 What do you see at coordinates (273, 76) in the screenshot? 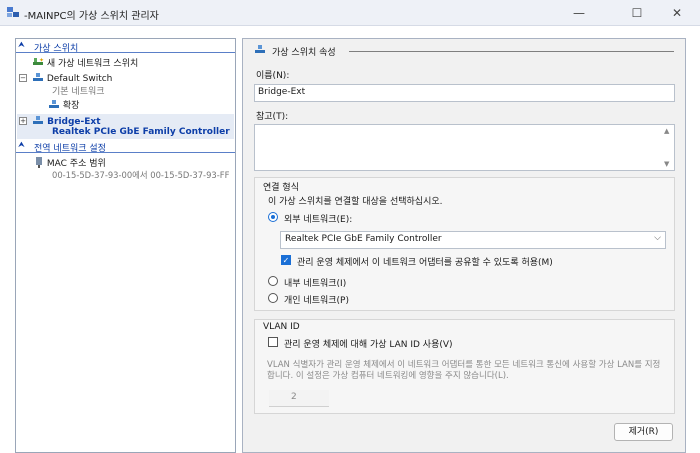
I see `name-label: 이름(N):` at bounding box center [273, 76].